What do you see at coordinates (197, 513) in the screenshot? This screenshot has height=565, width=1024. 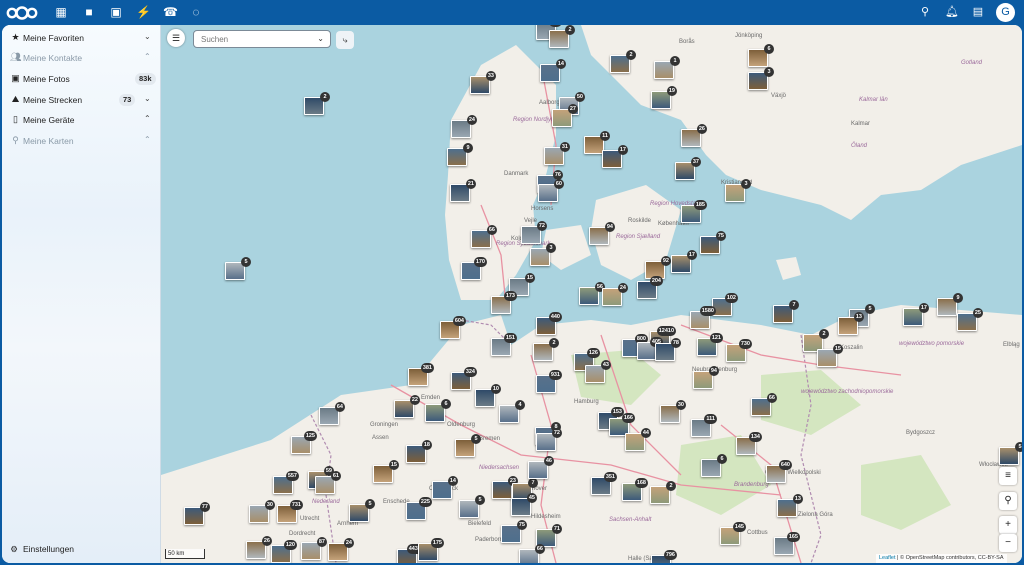 I see `photo-cluster: 77` at bounding box center [197, 513].